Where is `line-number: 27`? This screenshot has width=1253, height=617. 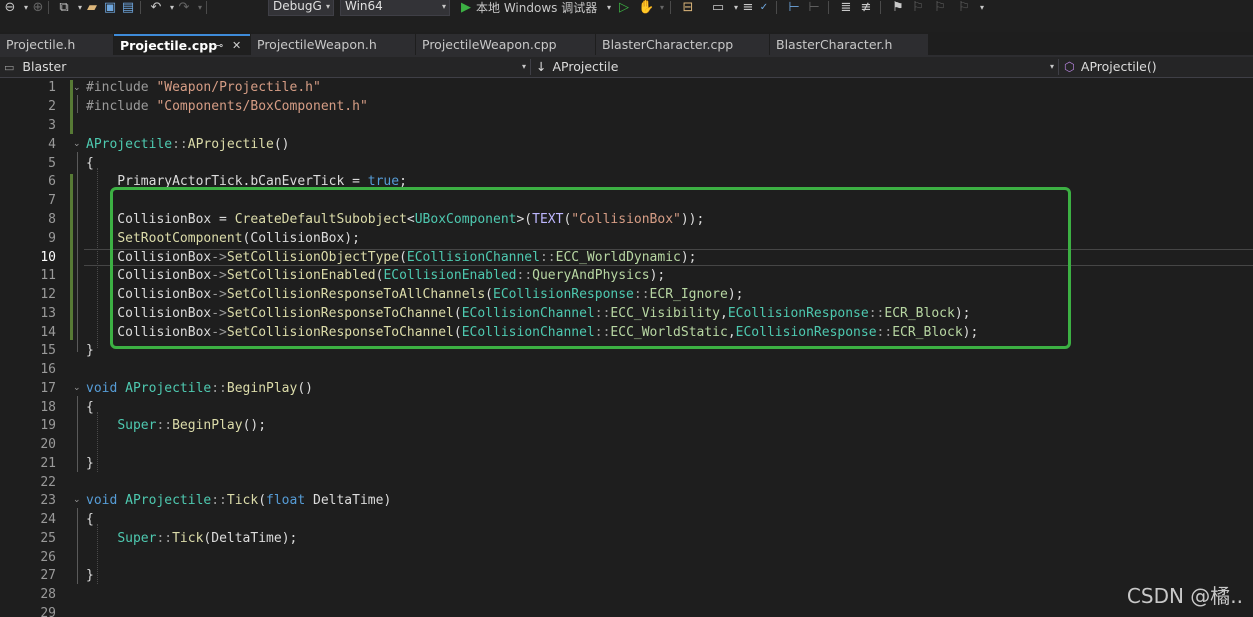 line-number: 27 is located at coordinates (48, 575).